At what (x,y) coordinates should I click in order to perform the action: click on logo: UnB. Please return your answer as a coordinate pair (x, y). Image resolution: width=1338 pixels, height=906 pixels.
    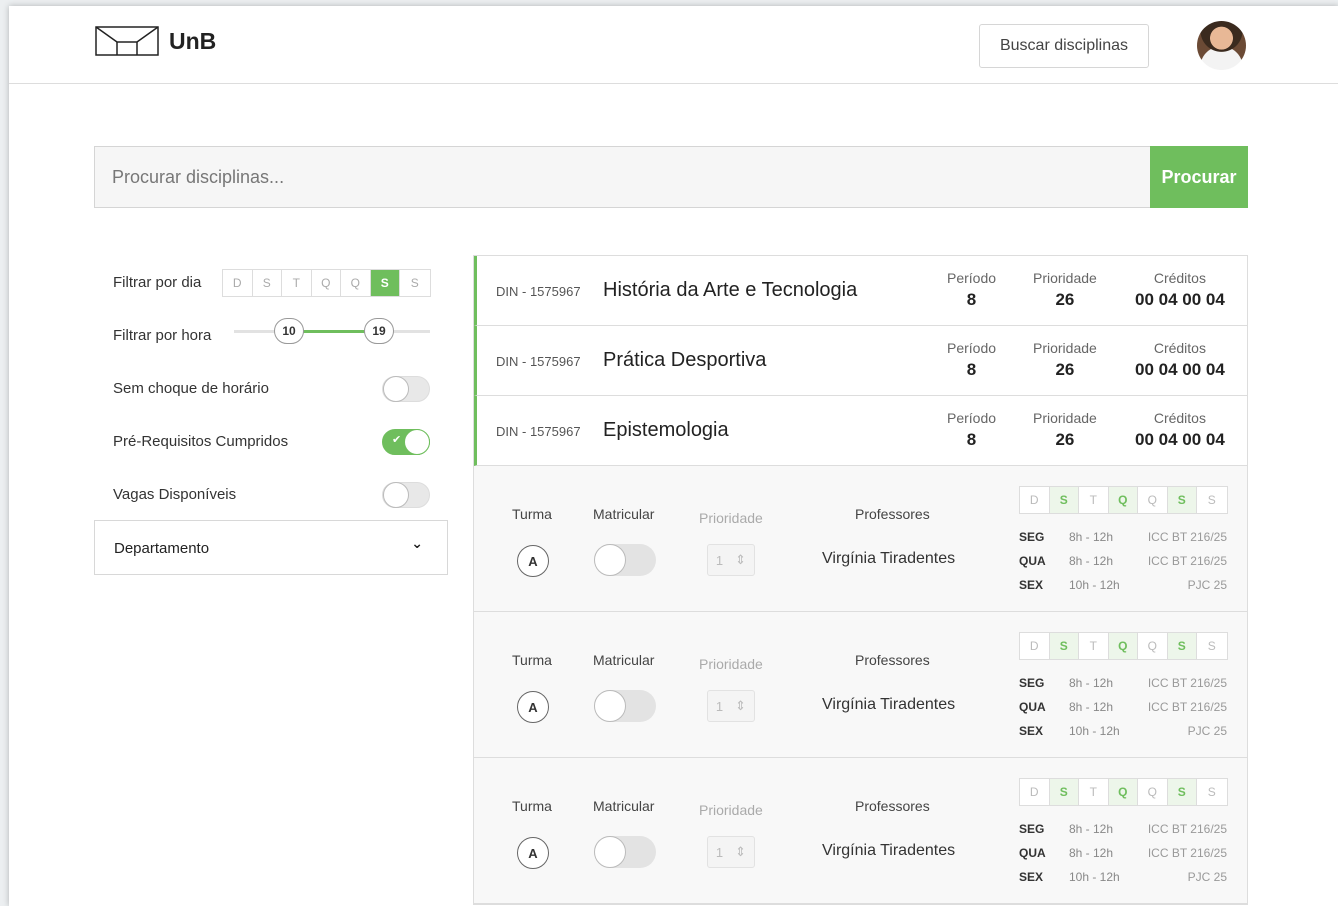
    Looking at the image, I should click on (155, 41).